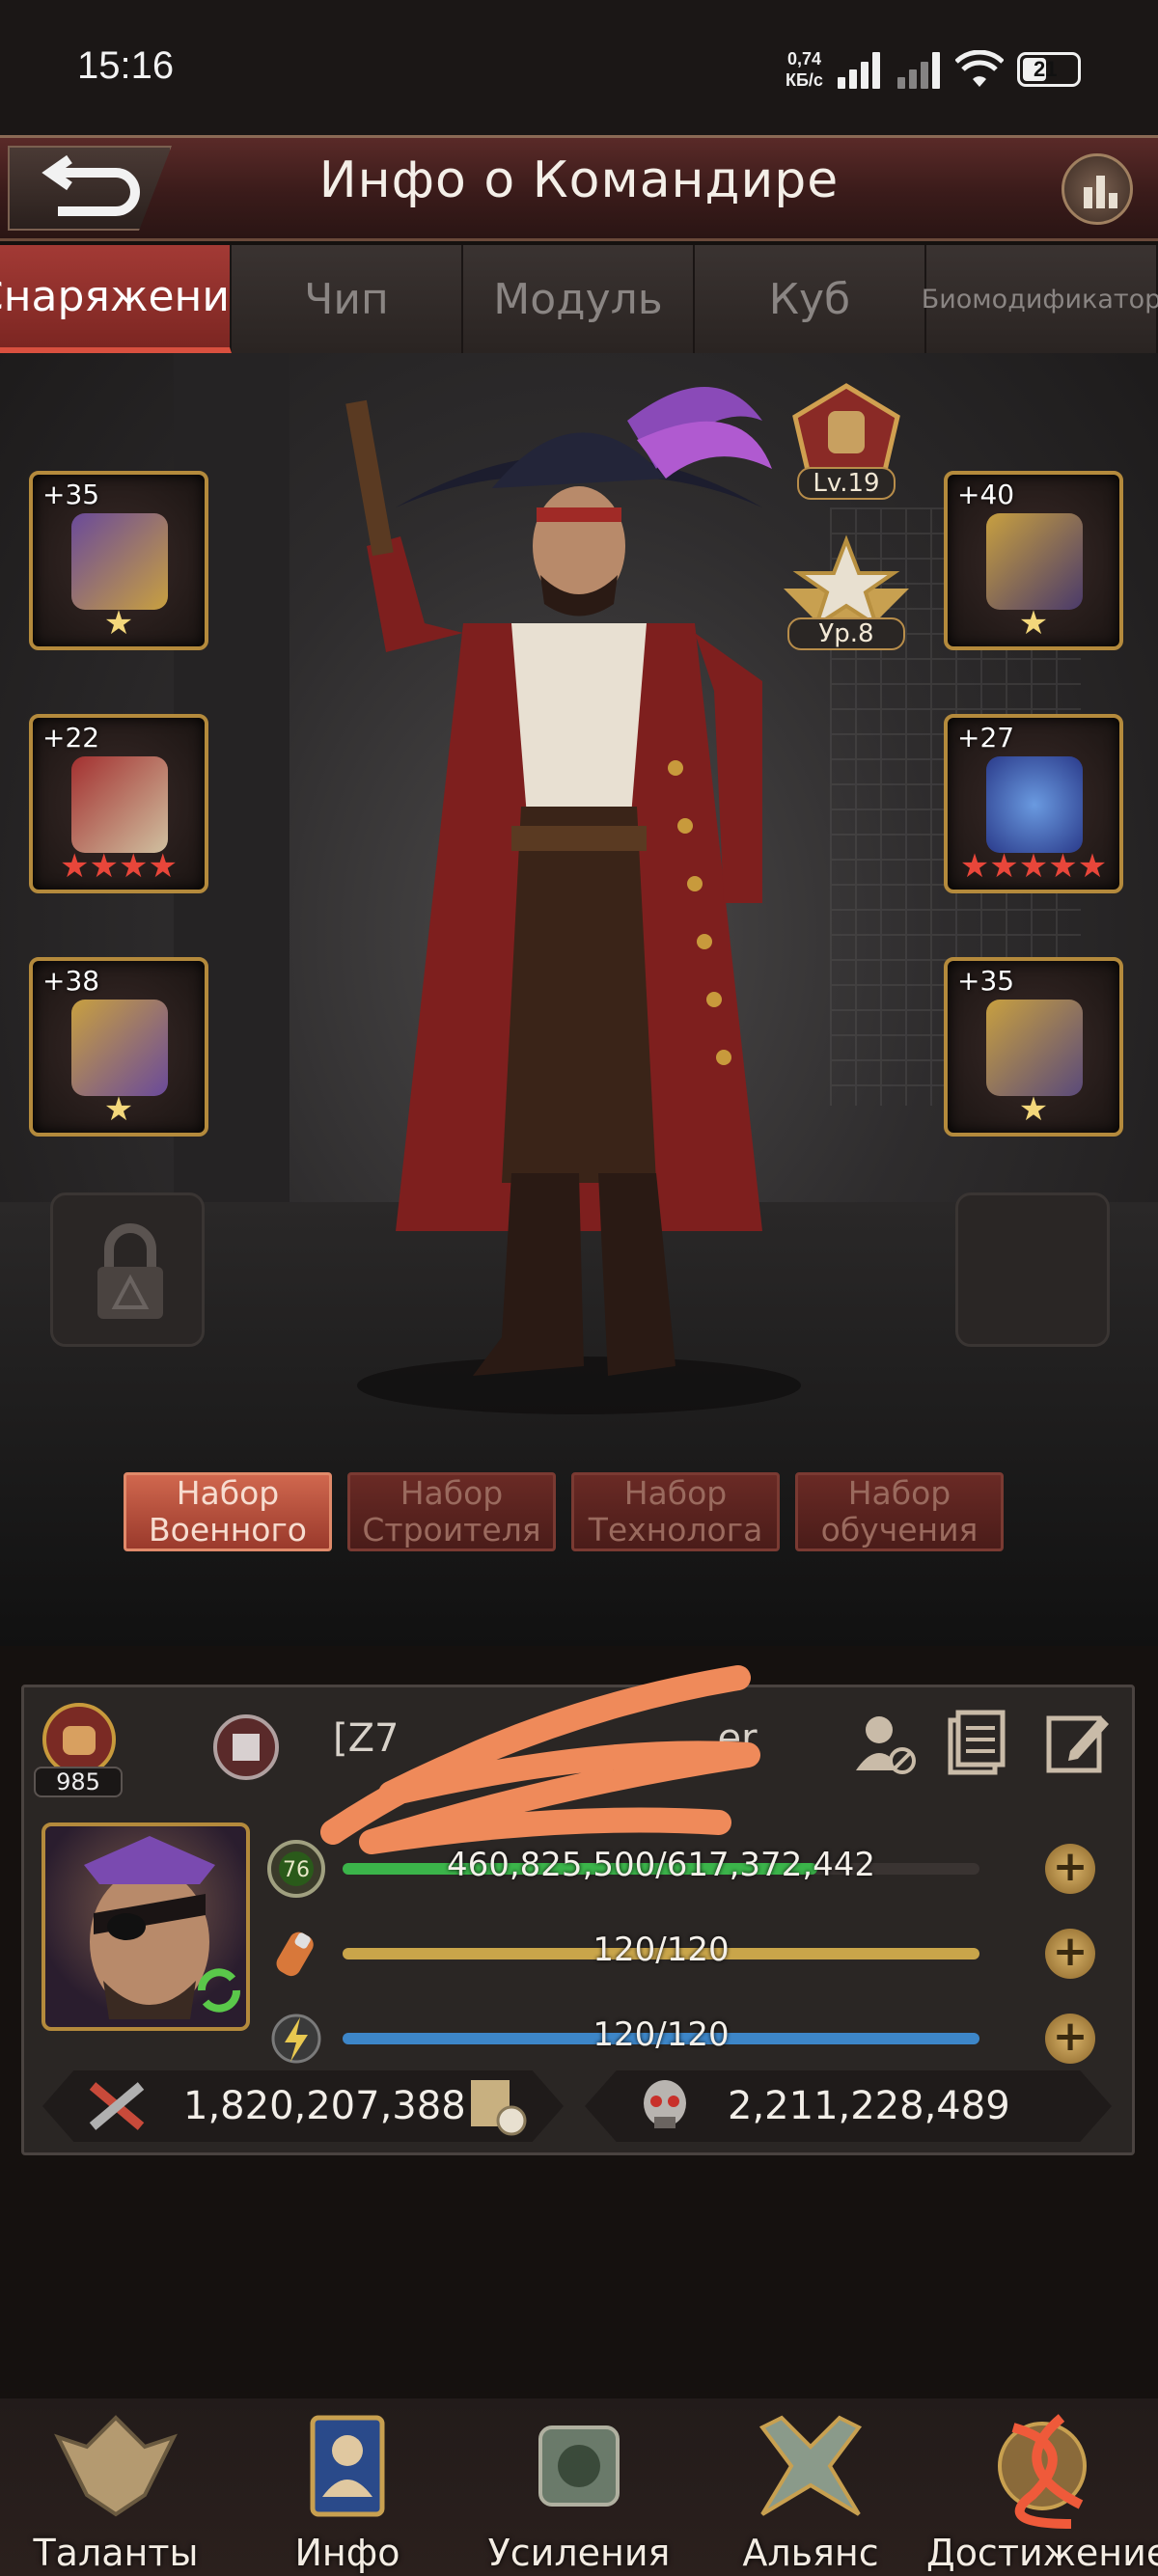  What do you see at coordinates (145, 1927) in the screenshot?
I see `commander-avatar` at bounding box center [145, 1927].